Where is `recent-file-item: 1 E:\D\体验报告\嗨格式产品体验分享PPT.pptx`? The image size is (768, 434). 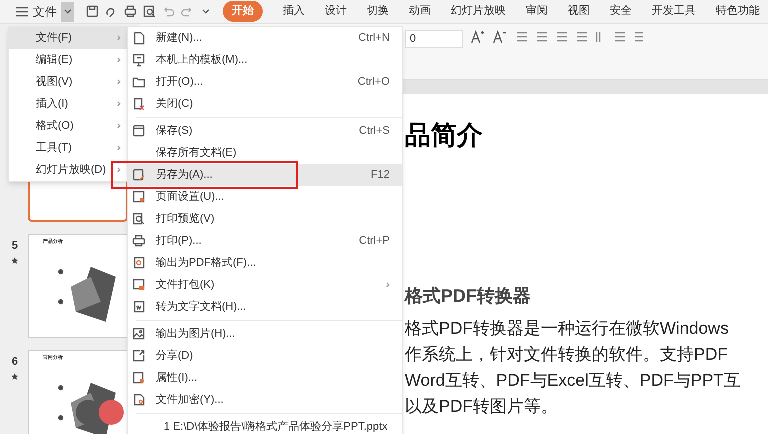
recent-file-item: 1 E:\D\体验报告\嗨格式产品体验分享PPT.pptx is located at coordinates (265, 425).